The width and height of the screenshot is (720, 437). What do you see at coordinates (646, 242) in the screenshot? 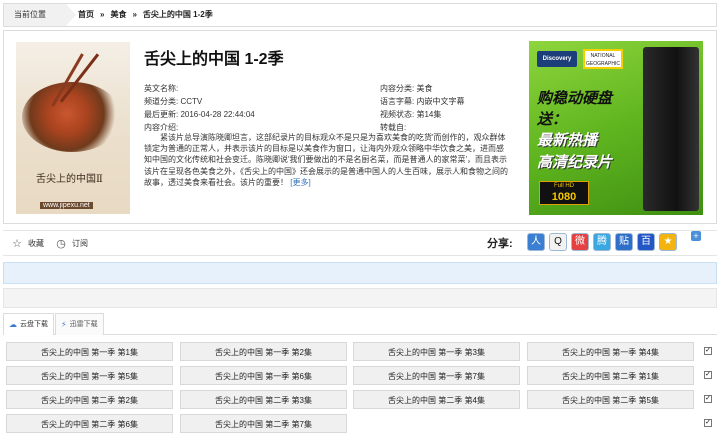
I see `baidu-icon: 百` at bounding box center [646, 242].